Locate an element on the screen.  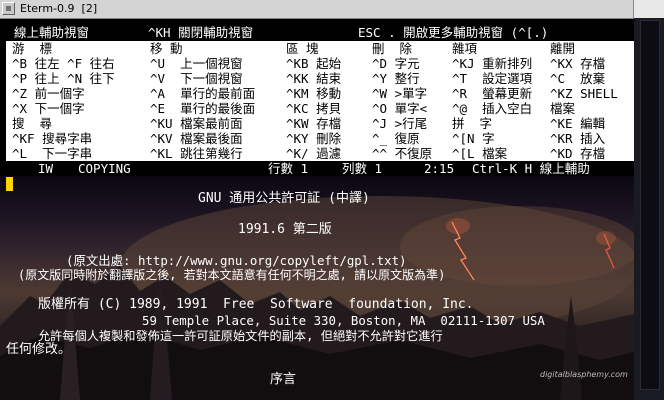
help-cell-misc: 拼 字 is located at coordinates (472, 123).